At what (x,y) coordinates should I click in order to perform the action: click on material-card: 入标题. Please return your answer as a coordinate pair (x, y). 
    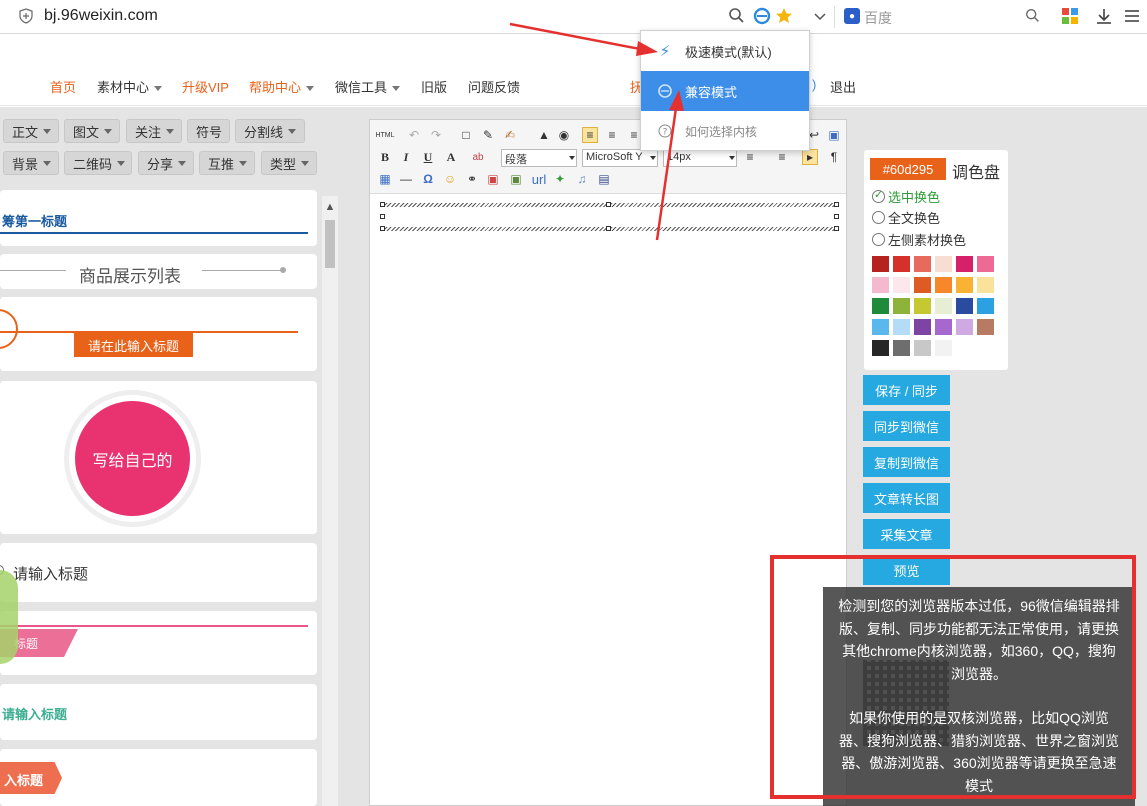
    Looking at the image, I should click on (158, 777).